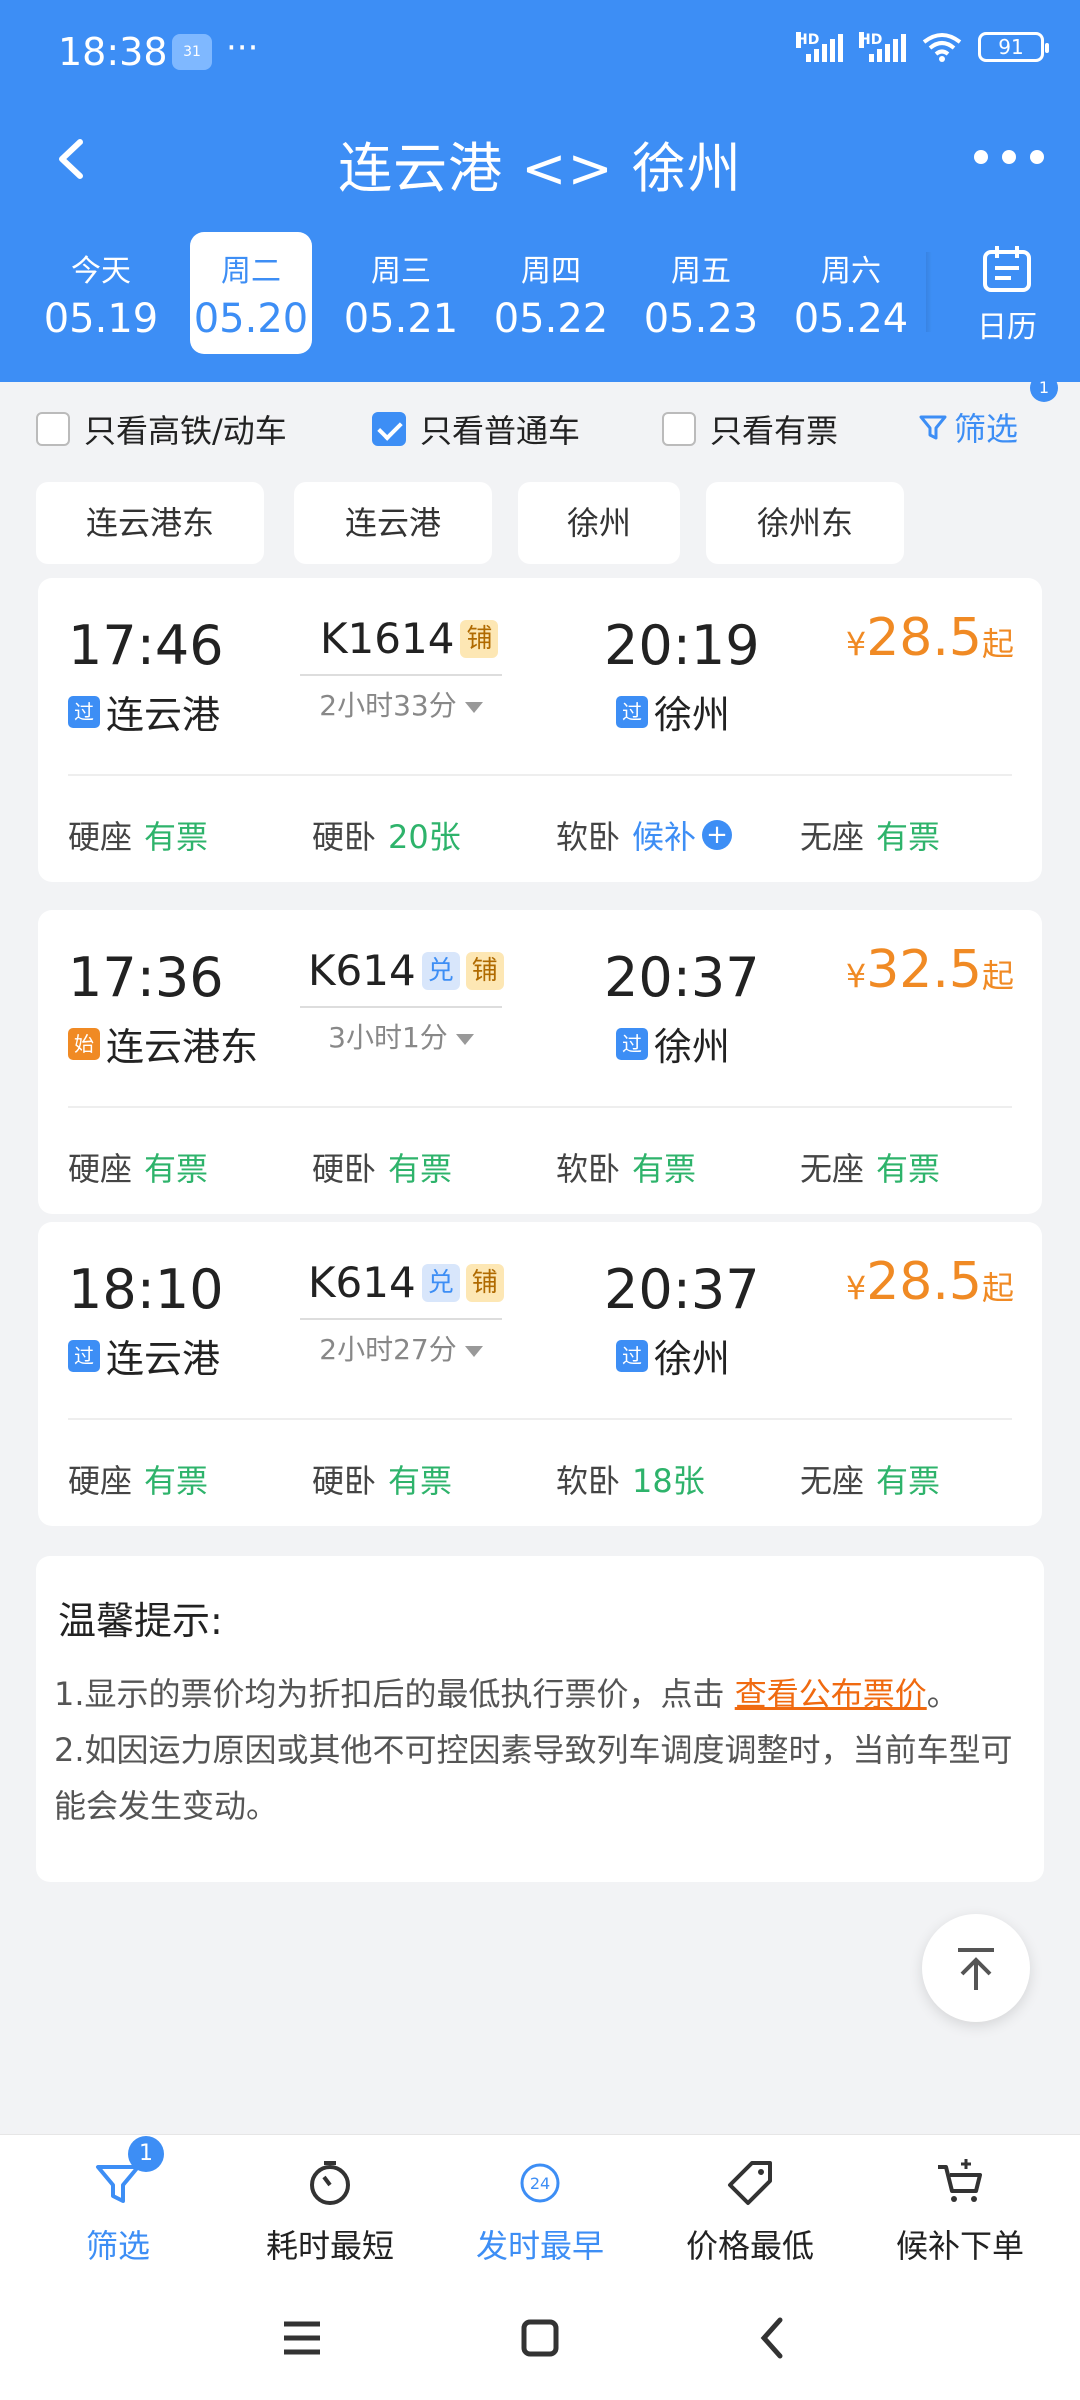  What do you see at coordinates (942, 47) in the screenshot?
I see `wifi-icon` at bounding box center [942, 47].